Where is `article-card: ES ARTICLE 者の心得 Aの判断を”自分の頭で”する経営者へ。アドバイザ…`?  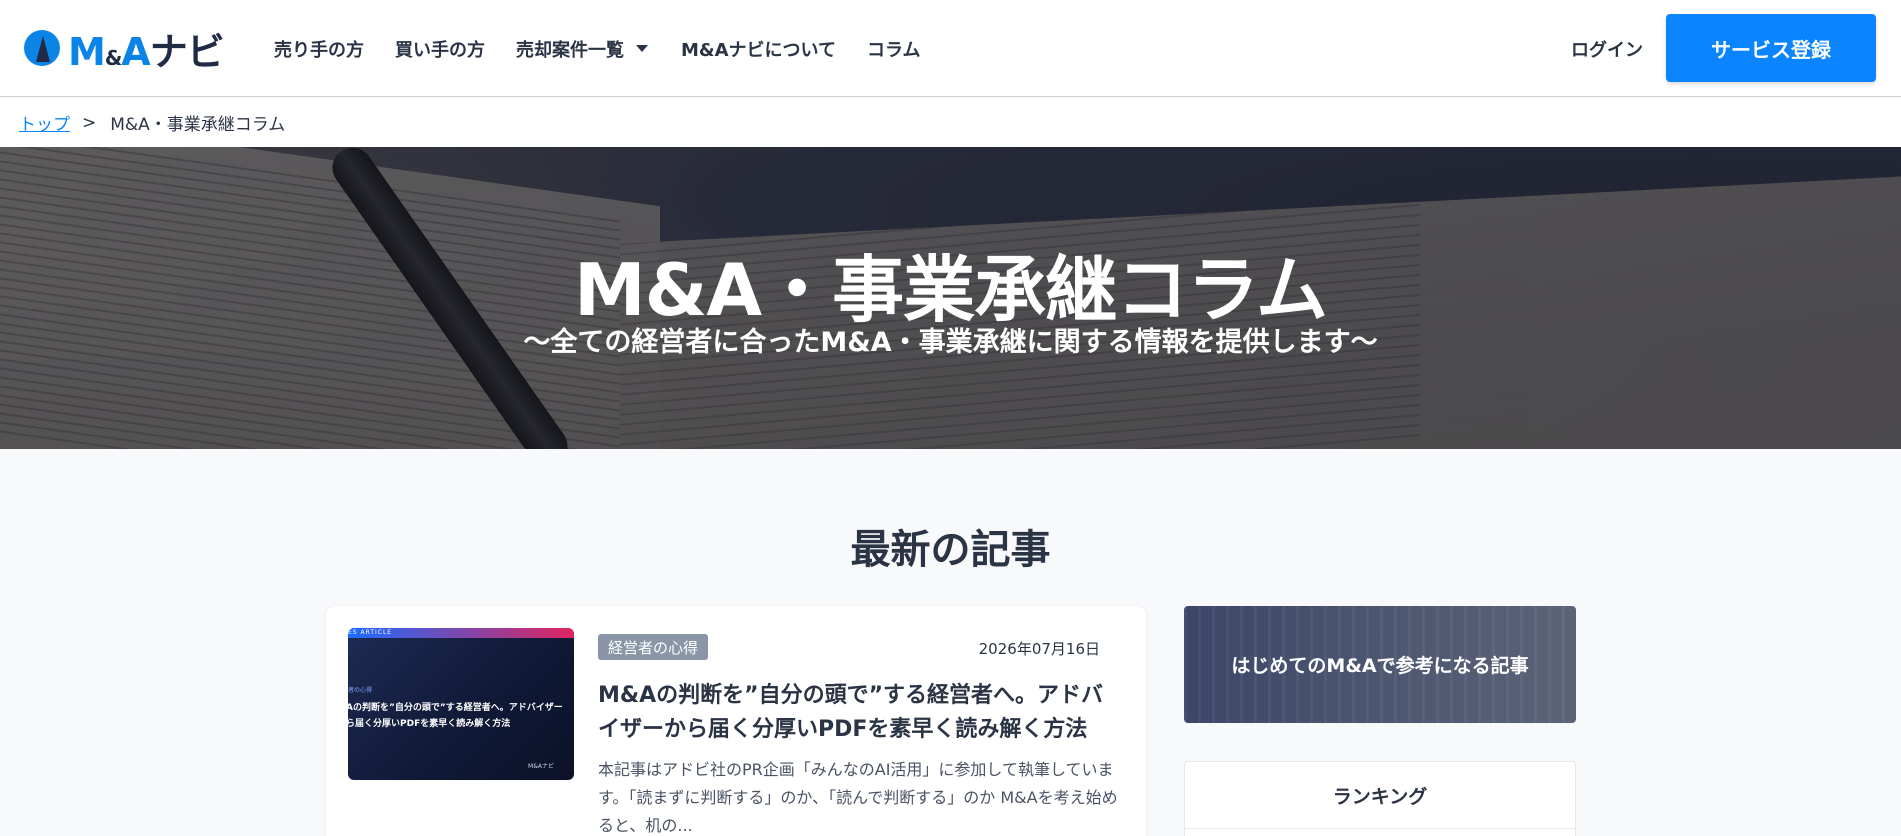 article-card: ES ARTICLE 者の心得 Aの判断を”自分の頭で”する経営者へ。アドバイザ… is located at coordinates (736, 721).